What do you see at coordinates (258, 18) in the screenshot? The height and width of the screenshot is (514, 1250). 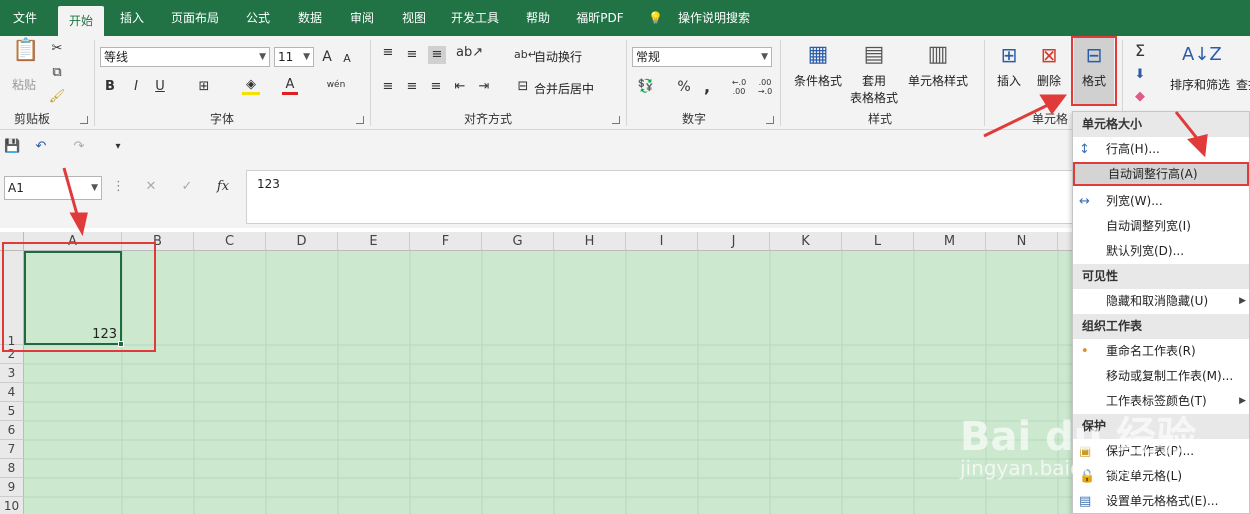 I see `tab-formulas: 公式` at bounding box center [258, 18].